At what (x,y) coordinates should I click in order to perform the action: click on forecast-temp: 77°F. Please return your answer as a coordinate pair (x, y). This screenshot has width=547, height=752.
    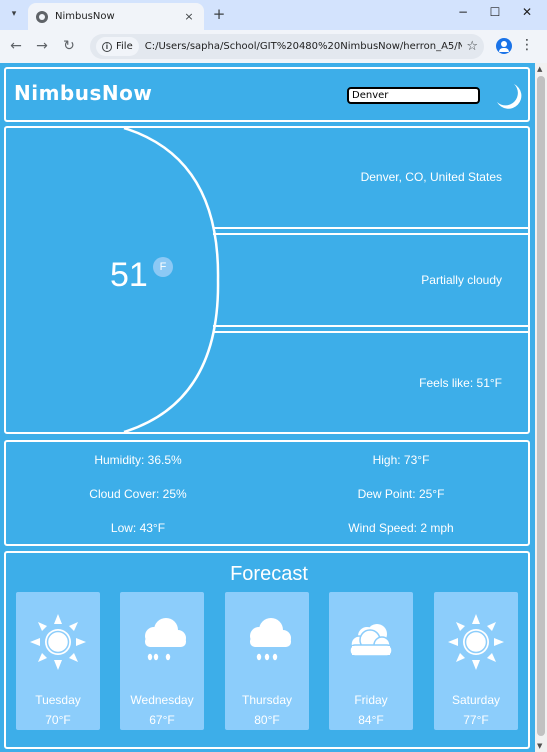
    Looking at the image, I should click on (476, 720).